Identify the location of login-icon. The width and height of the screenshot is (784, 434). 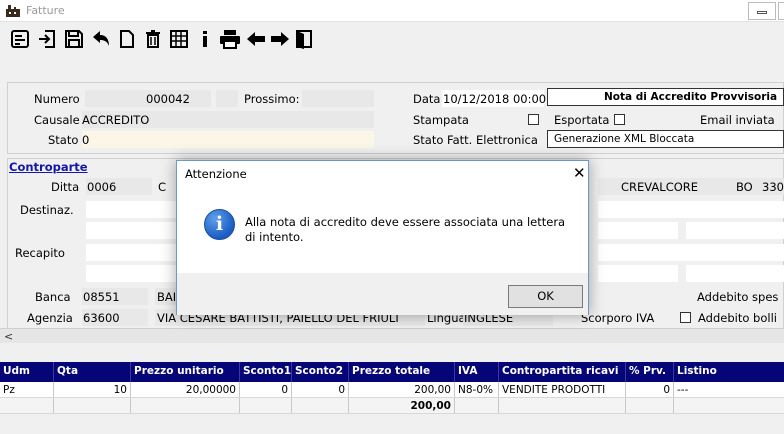
(47, 39).